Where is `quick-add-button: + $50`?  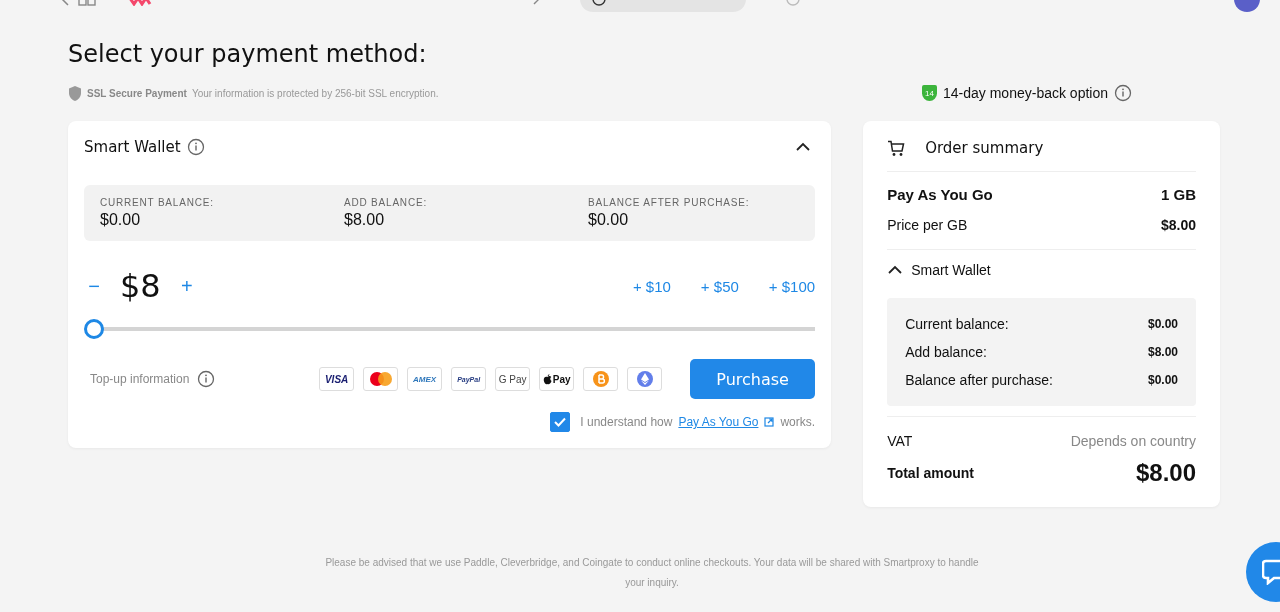 quick-add-button: + $50 is located at coordinates (719, 286).